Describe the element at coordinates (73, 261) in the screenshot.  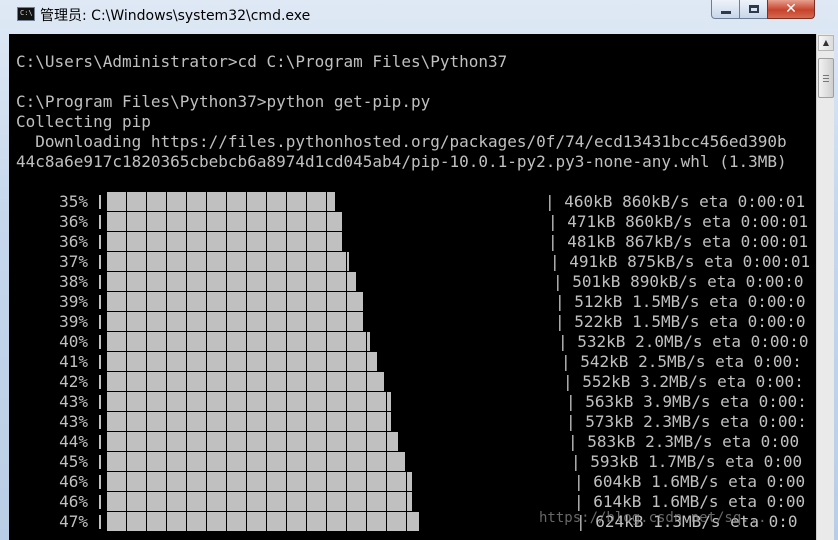
I see `progress-percent: 37%` at that location.